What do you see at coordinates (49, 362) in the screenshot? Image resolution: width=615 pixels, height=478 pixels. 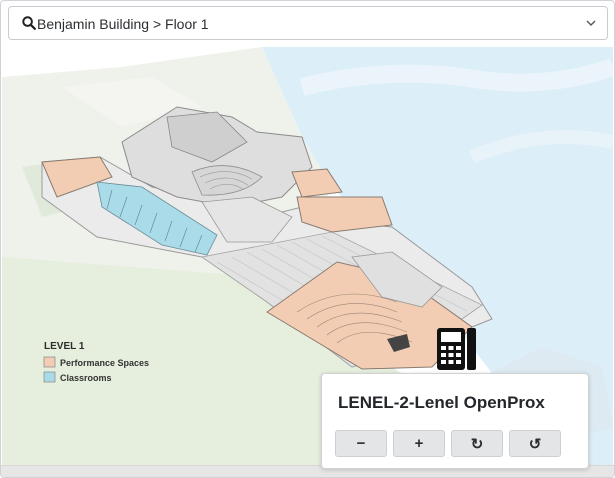 I see `legend-swatch-performance` at bounding box center [49, 362].